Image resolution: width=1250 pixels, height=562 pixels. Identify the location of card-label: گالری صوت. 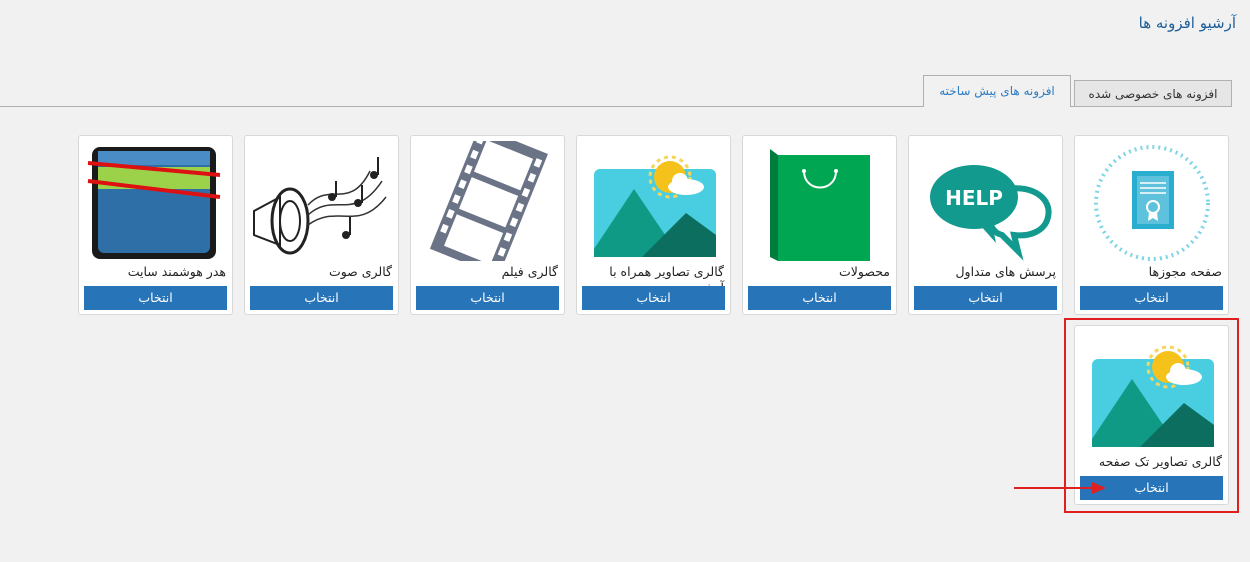
(360, 271).